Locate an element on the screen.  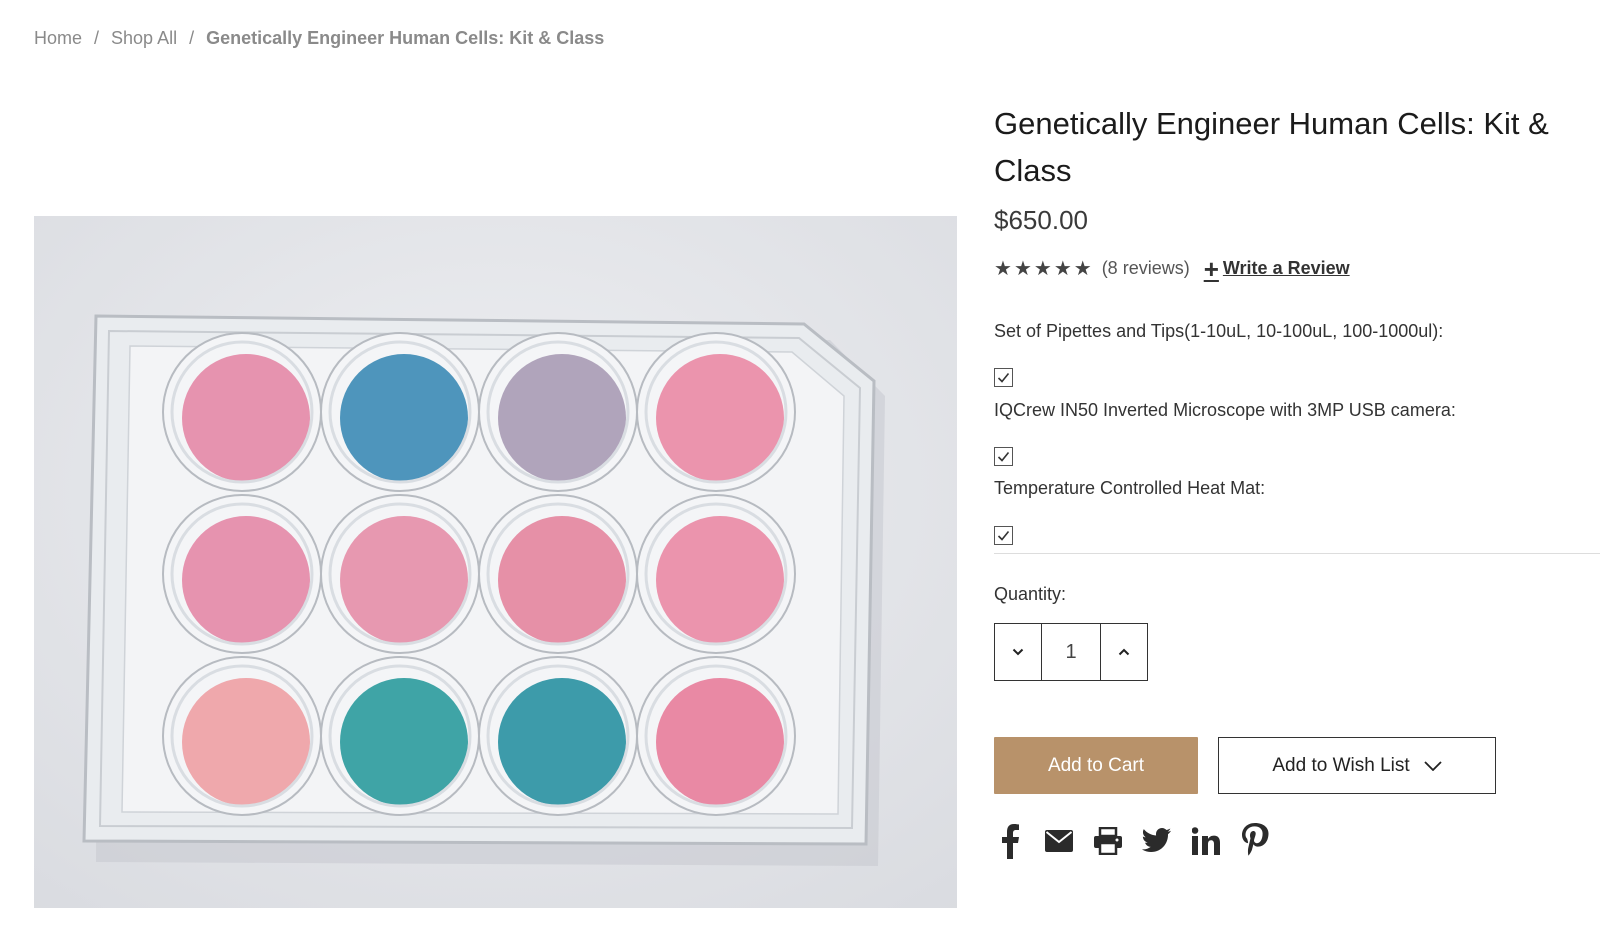
star-rating: ★ ★ ★ ★ ★ is located at coordinates (1043, 269).